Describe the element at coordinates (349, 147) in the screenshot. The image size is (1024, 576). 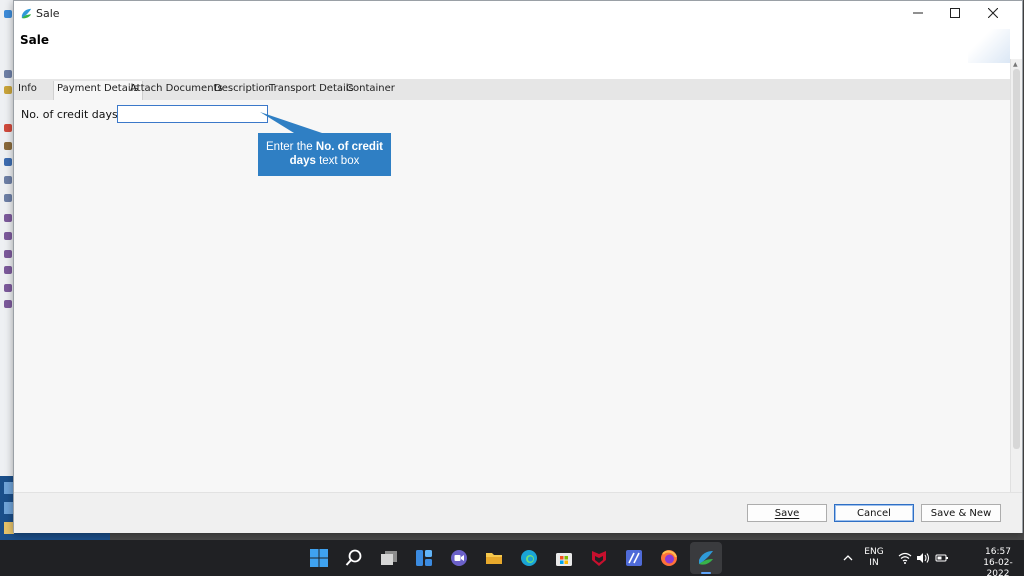
I see `callout-bold-1: No. of credit` at that location.